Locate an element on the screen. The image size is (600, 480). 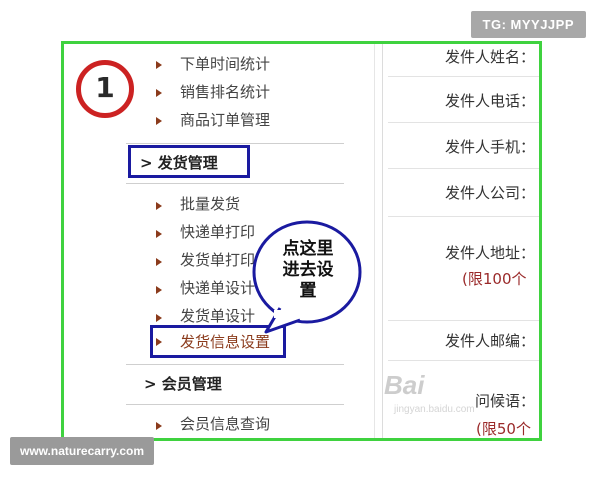
sidebar-item-batch-ship: 批量发货 is located at coordinates (210, 204).